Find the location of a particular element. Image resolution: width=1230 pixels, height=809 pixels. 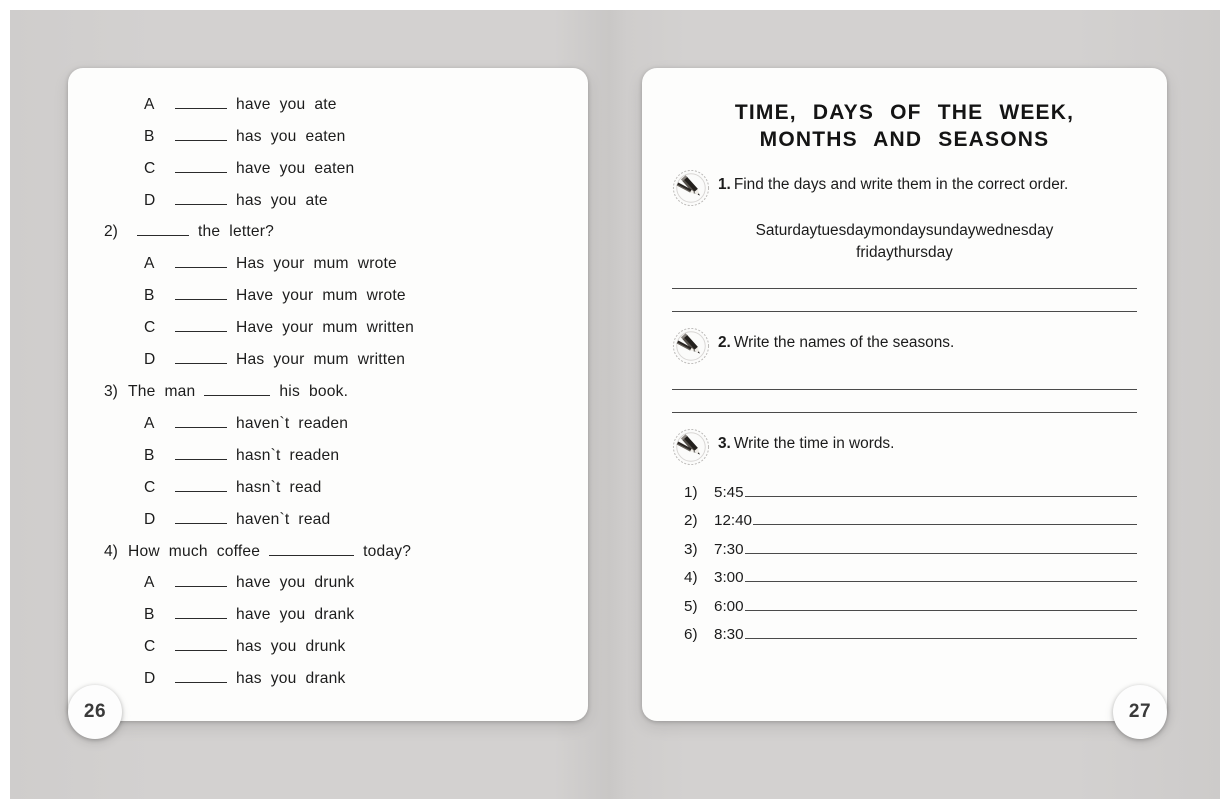

option-row: B hasn`t readen is located at coordinates (328, 454).